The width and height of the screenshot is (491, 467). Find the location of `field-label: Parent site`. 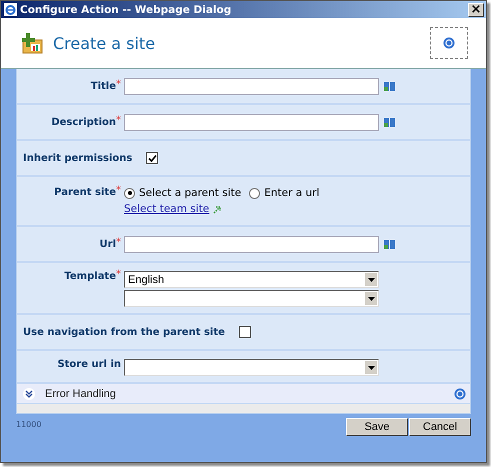

field-label: Parent site is located at coordinates (85, 192).